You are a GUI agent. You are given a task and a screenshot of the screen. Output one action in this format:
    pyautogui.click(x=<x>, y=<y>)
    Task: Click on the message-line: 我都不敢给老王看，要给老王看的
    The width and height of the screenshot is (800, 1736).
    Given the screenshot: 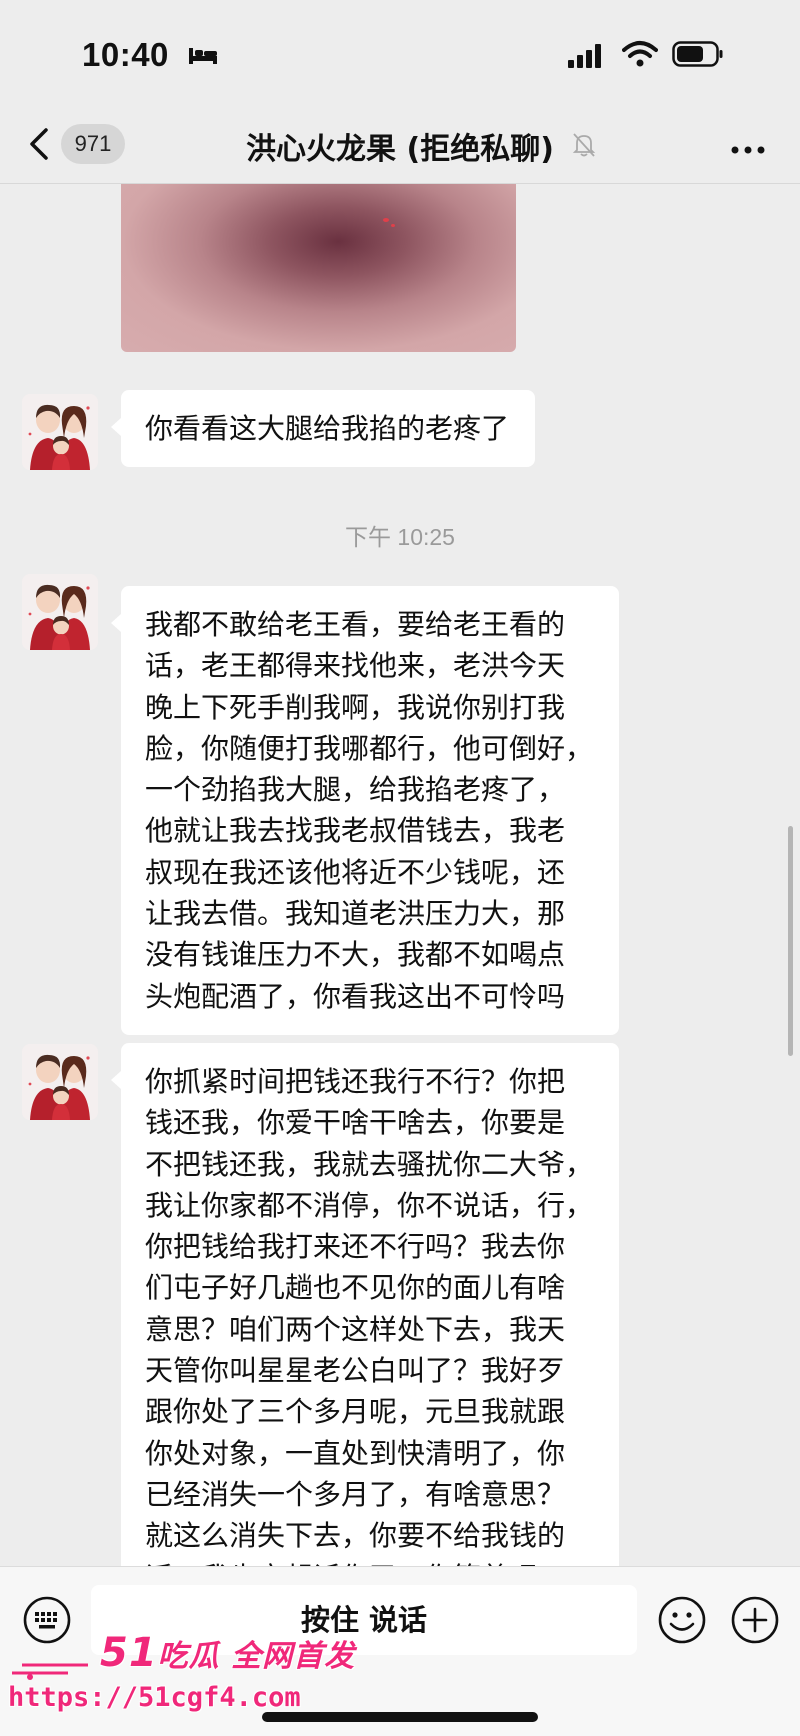 What is the action you would take?
    pyautogui.click(x=355, y=624)
    